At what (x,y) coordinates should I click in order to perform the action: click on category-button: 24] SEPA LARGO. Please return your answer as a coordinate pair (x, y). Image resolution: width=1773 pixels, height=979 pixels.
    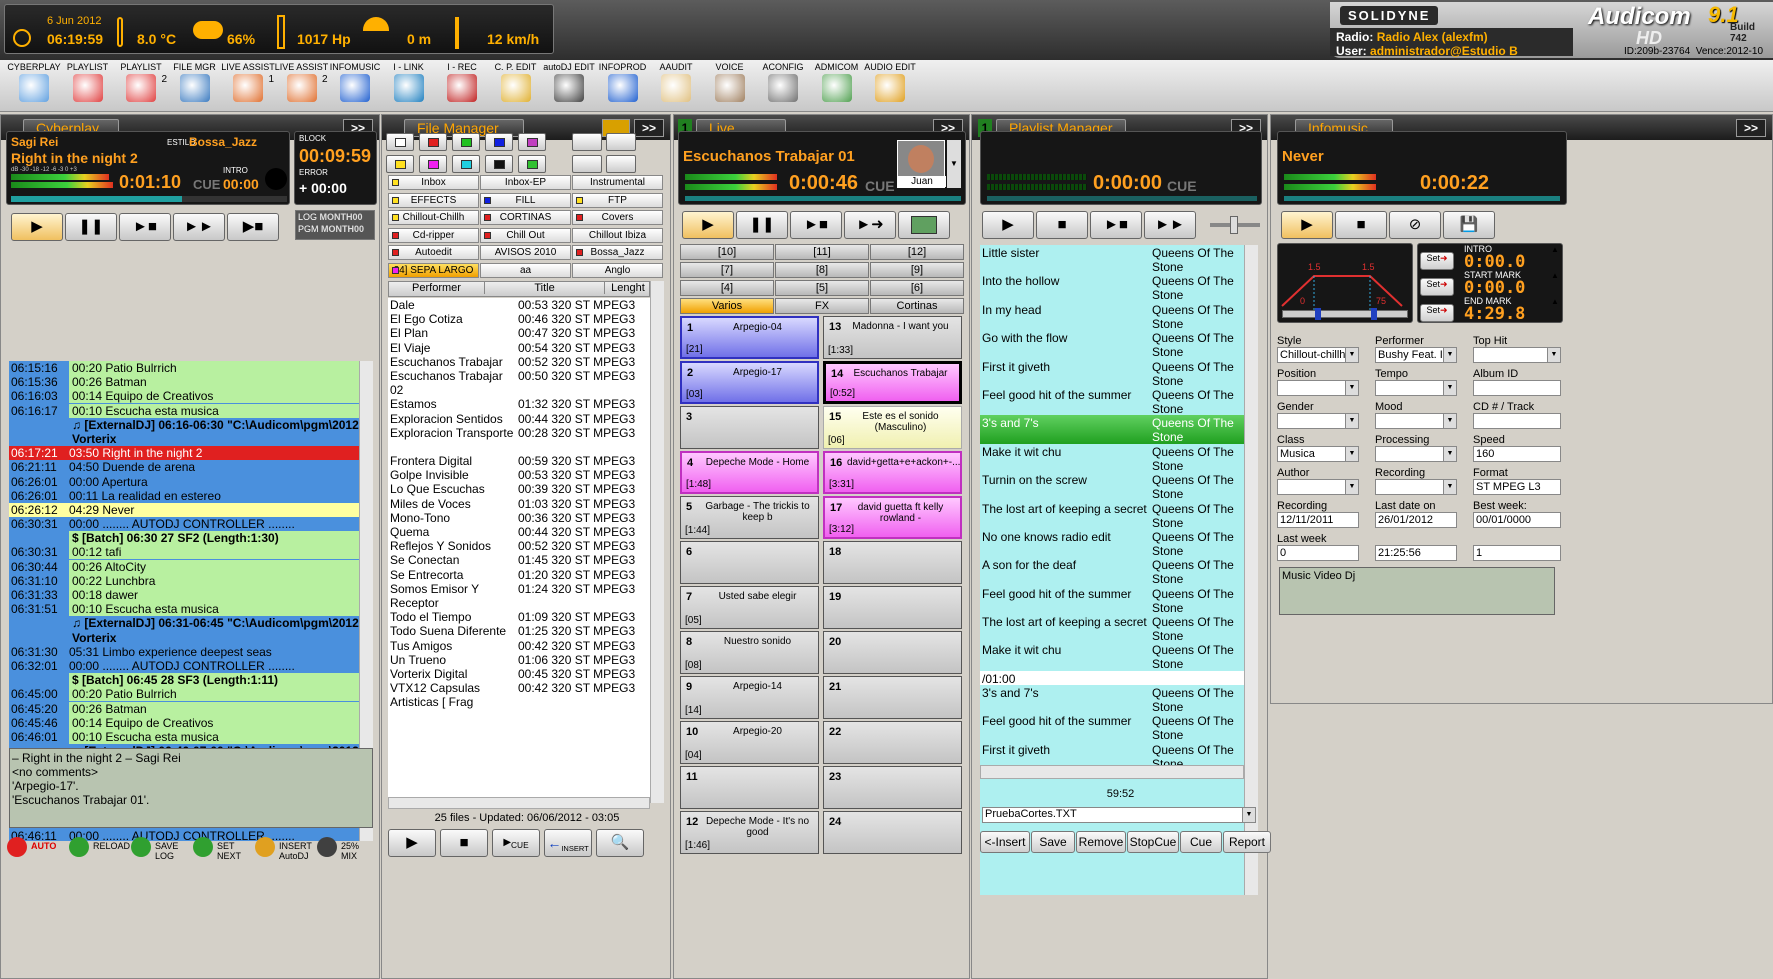
    Looking at the image, I should click on (433, 270).